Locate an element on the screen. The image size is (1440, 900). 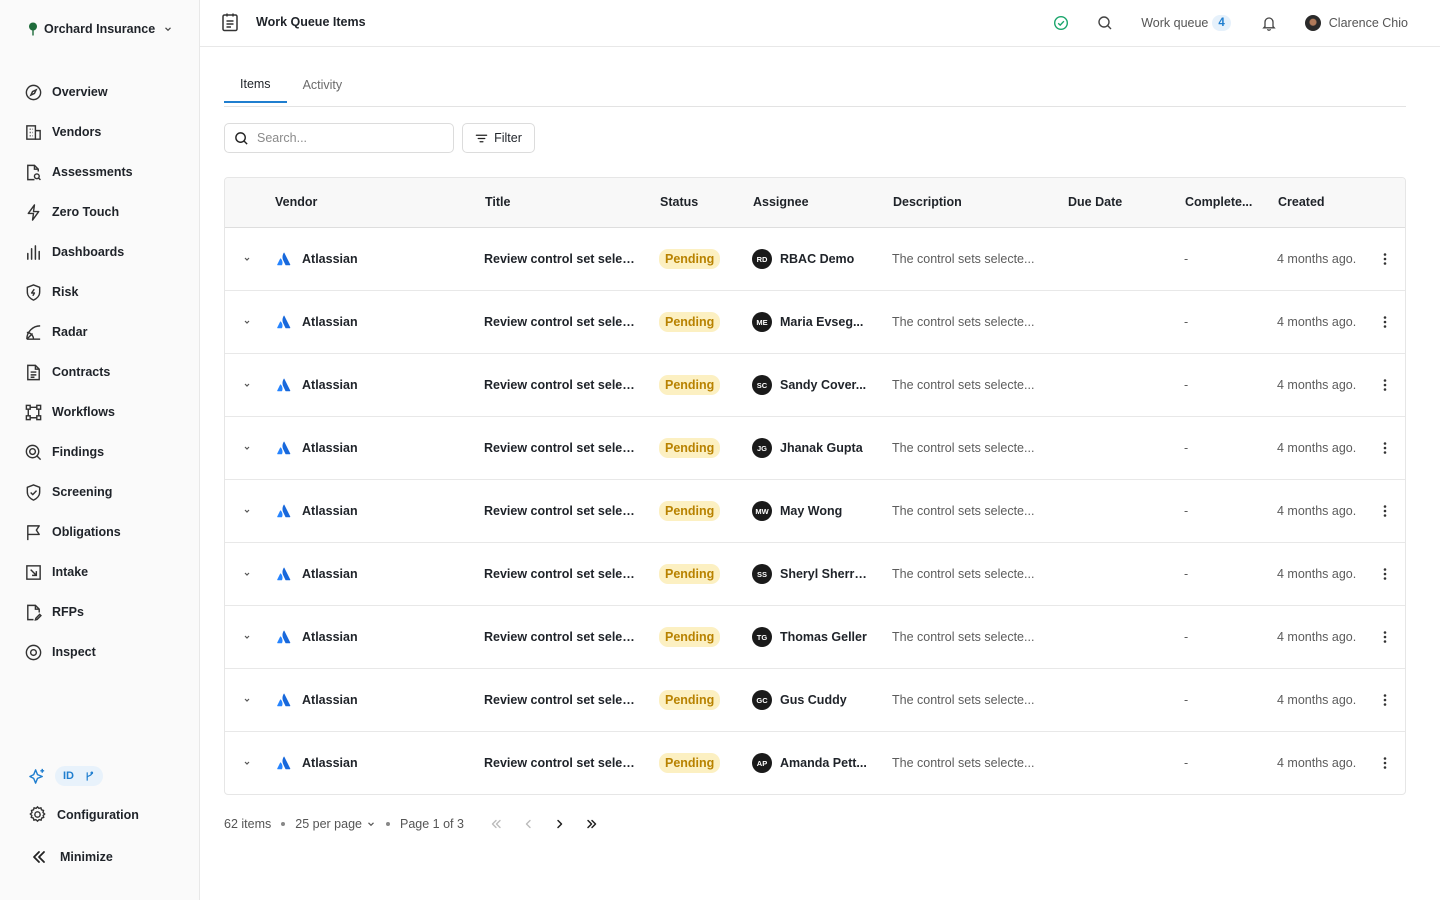
search-input is located at coordinates (347, 138).